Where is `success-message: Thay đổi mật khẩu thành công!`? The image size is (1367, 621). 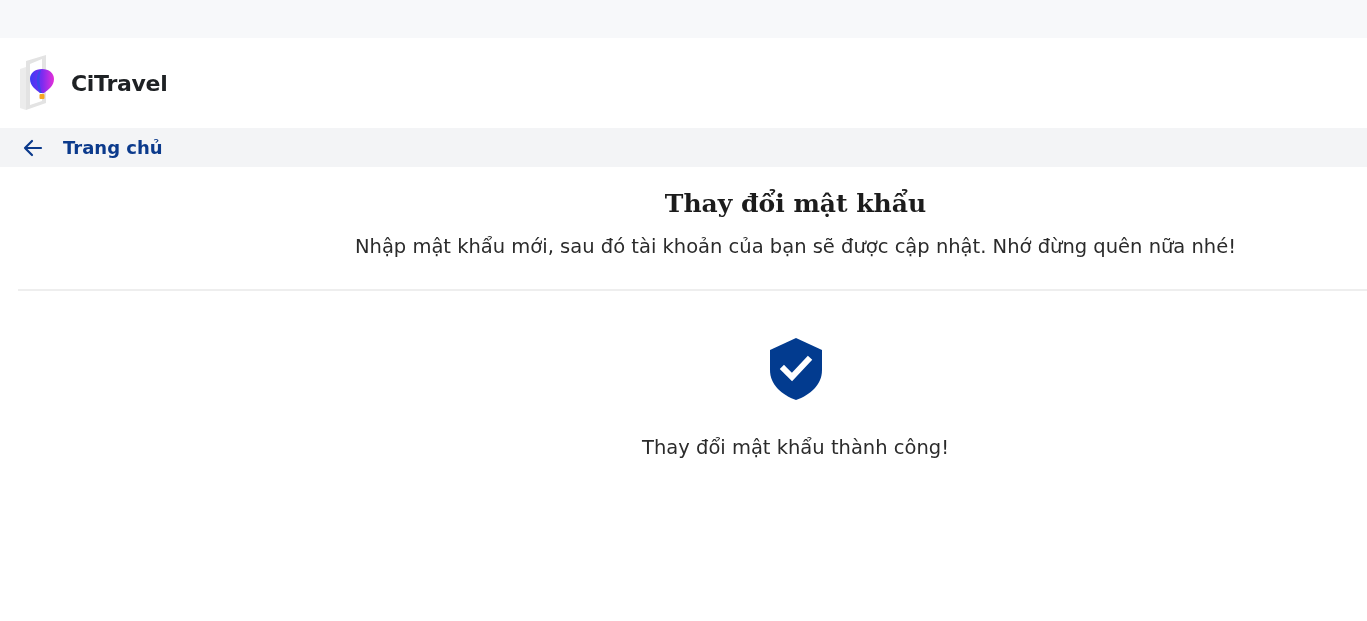
success-message: Thay đổi mật khẩu thành công! is located at coordinates (795, 448).